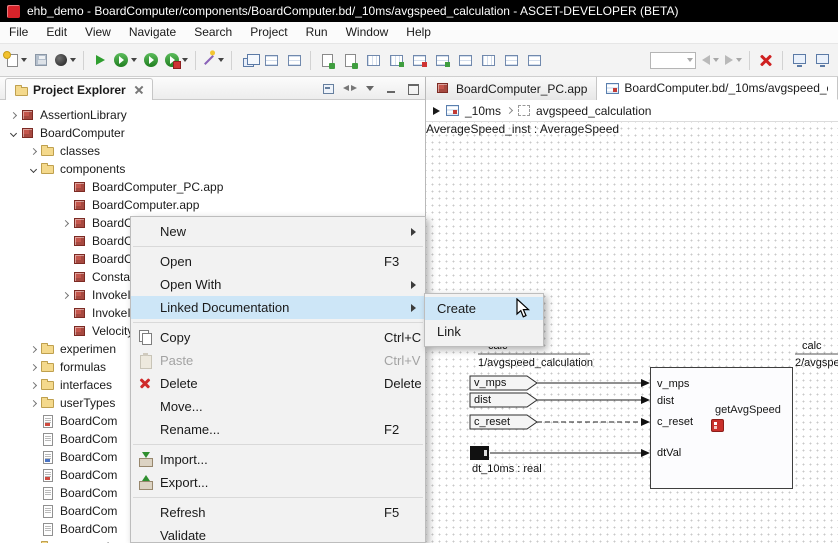 This screenshot has width=838, height=543. Describe the element at coordinates (79, 89) in the screenshot. I see `project-explorer-tab: Project Explorer` at that location.